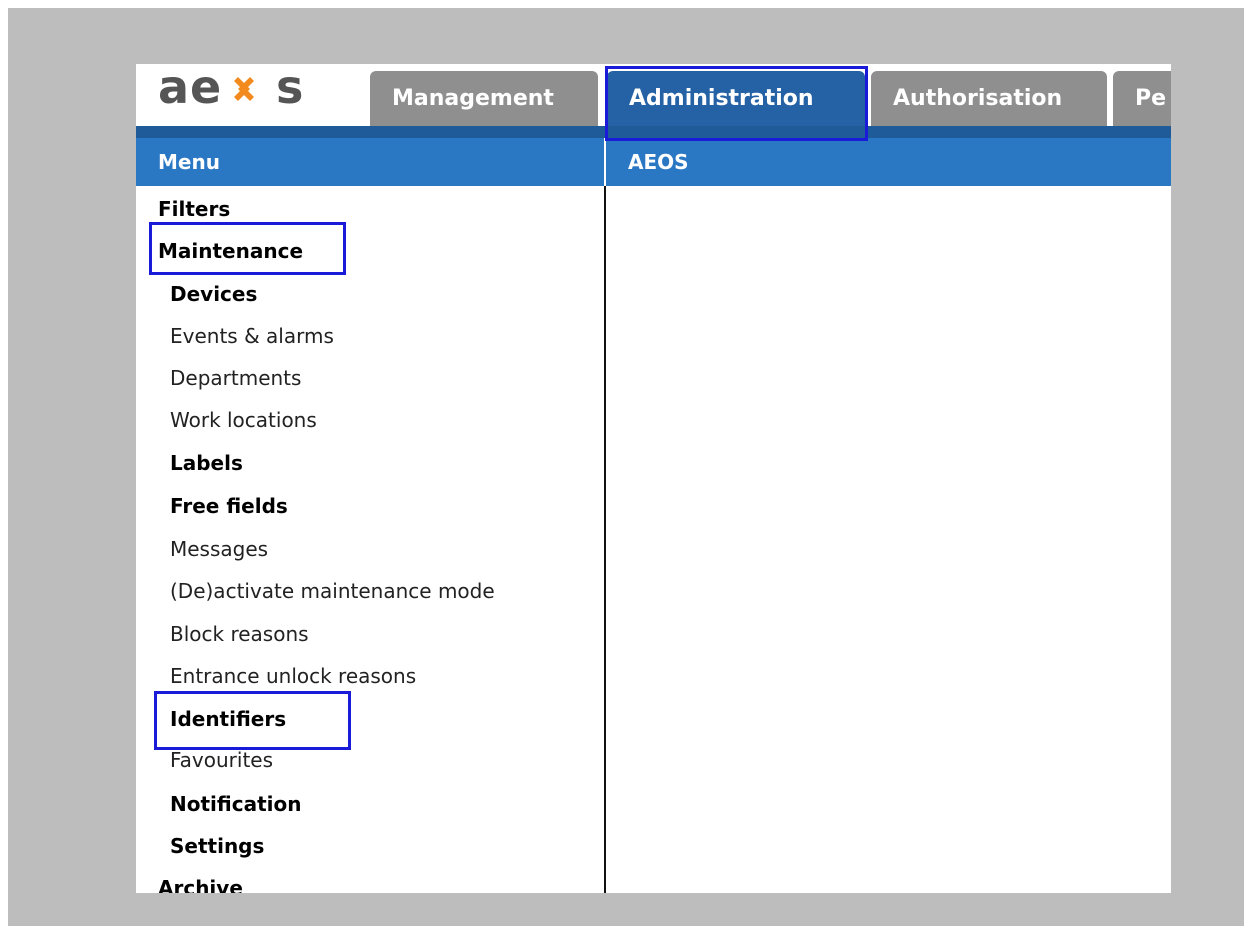 The width and height of the screenshot is (1252, 934). I want to click on aeos-logo-icon: ae s, so click(231, 89).